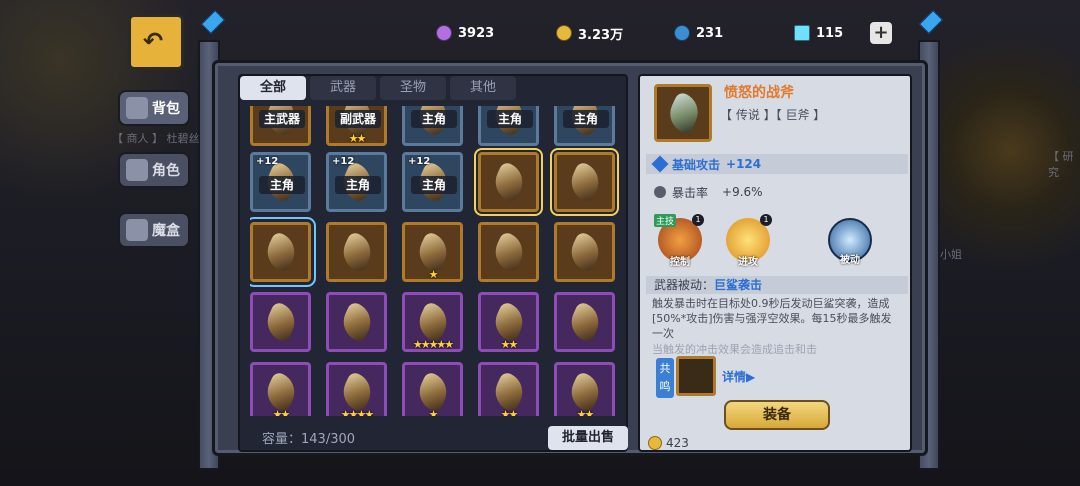  Describe the element at coordinates (951, 254) in the screenshot. I see `miss-label: 小姐` at that location.